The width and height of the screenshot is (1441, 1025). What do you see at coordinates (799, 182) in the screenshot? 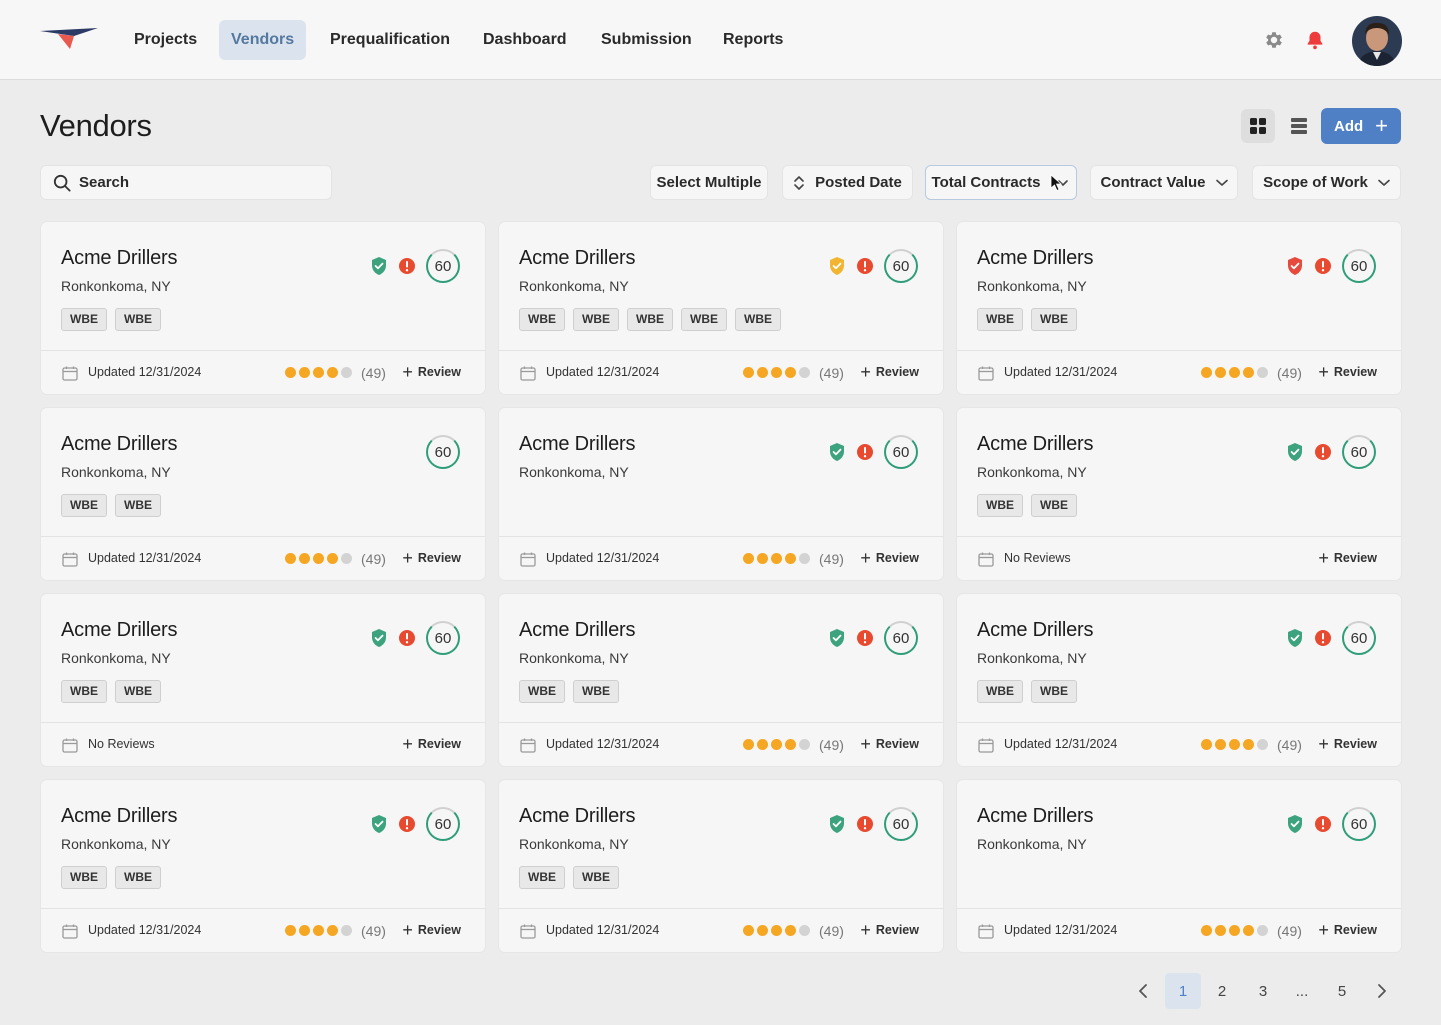
I see `sort-icon` at bounding box center [799, 182].